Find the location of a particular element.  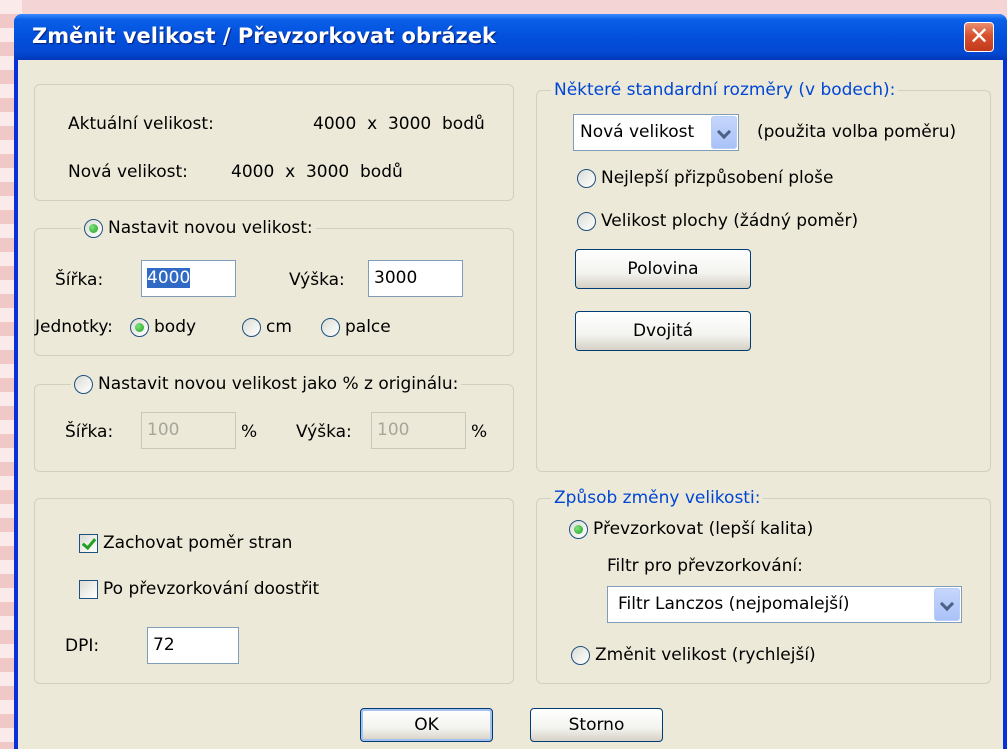

keep-ratio-checkbox is located at coordinates (88, 543).